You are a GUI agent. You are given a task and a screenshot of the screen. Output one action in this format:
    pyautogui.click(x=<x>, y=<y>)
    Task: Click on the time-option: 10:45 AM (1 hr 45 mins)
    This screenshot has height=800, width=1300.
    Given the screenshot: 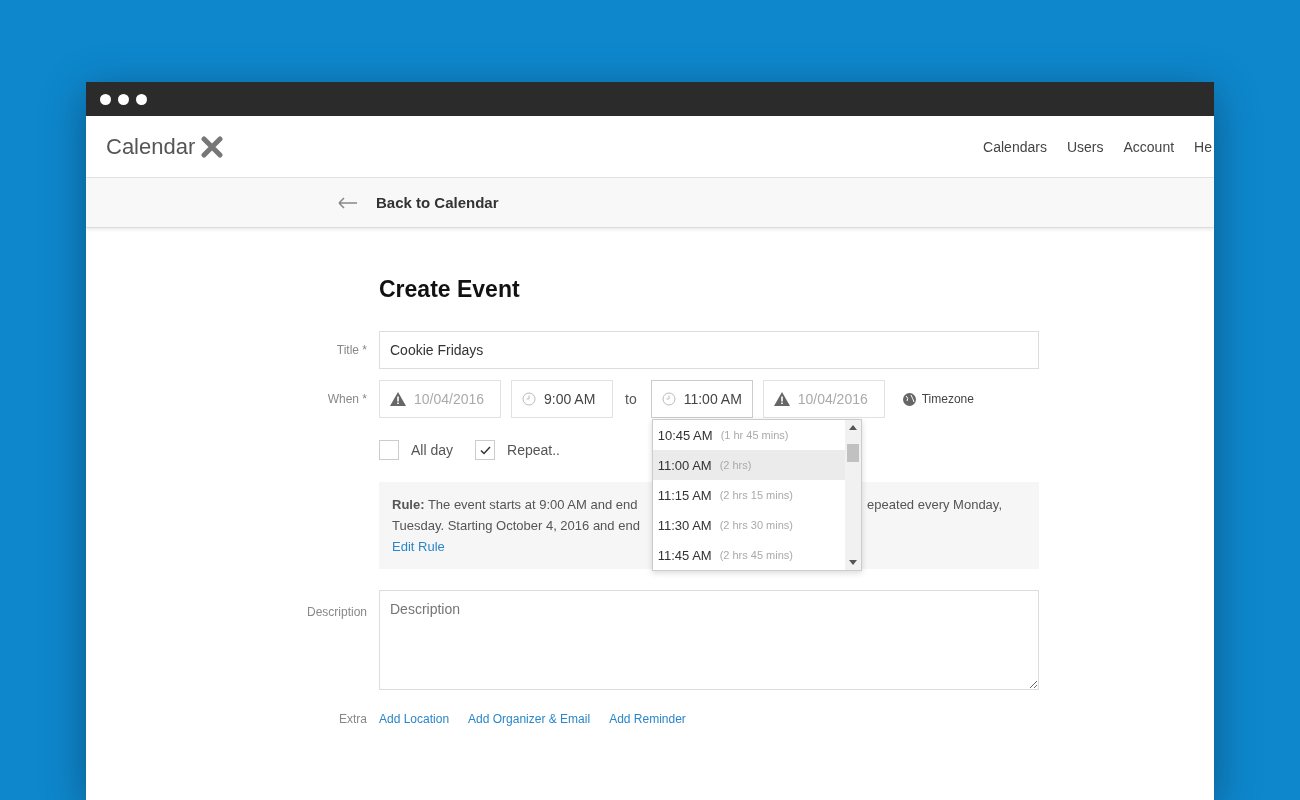 What is the action you would take?
    pyautogui.click(x=748, y=435)
    